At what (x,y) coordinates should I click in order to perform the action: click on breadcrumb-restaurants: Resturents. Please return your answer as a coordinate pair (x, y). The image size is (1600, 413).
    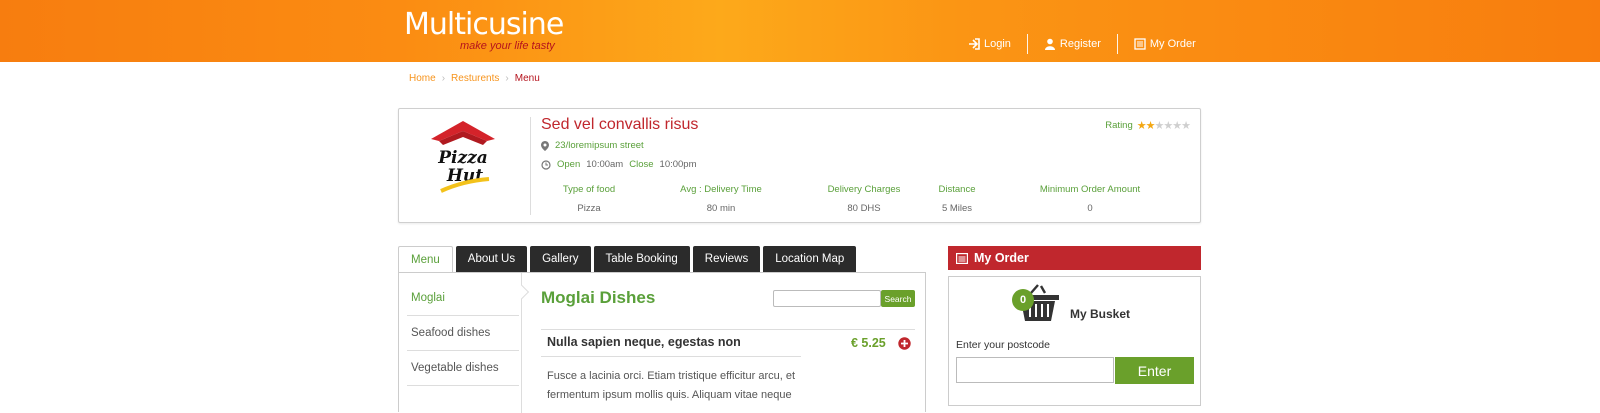
    Looking at the image, I should click on (475, 78).